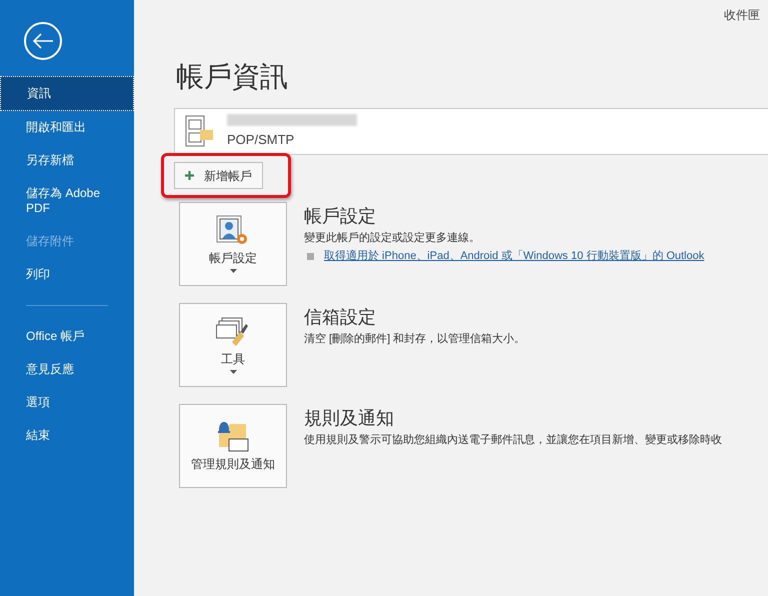 This screenshot has width=768, height=596. Describe the element at coordinates (514, 256) in the screenshot. I see `outlook-app-link: 取得適用於 iPhone、iPad、Android 或「Windows 10 行動裝置版」的 Outlook` at that location.